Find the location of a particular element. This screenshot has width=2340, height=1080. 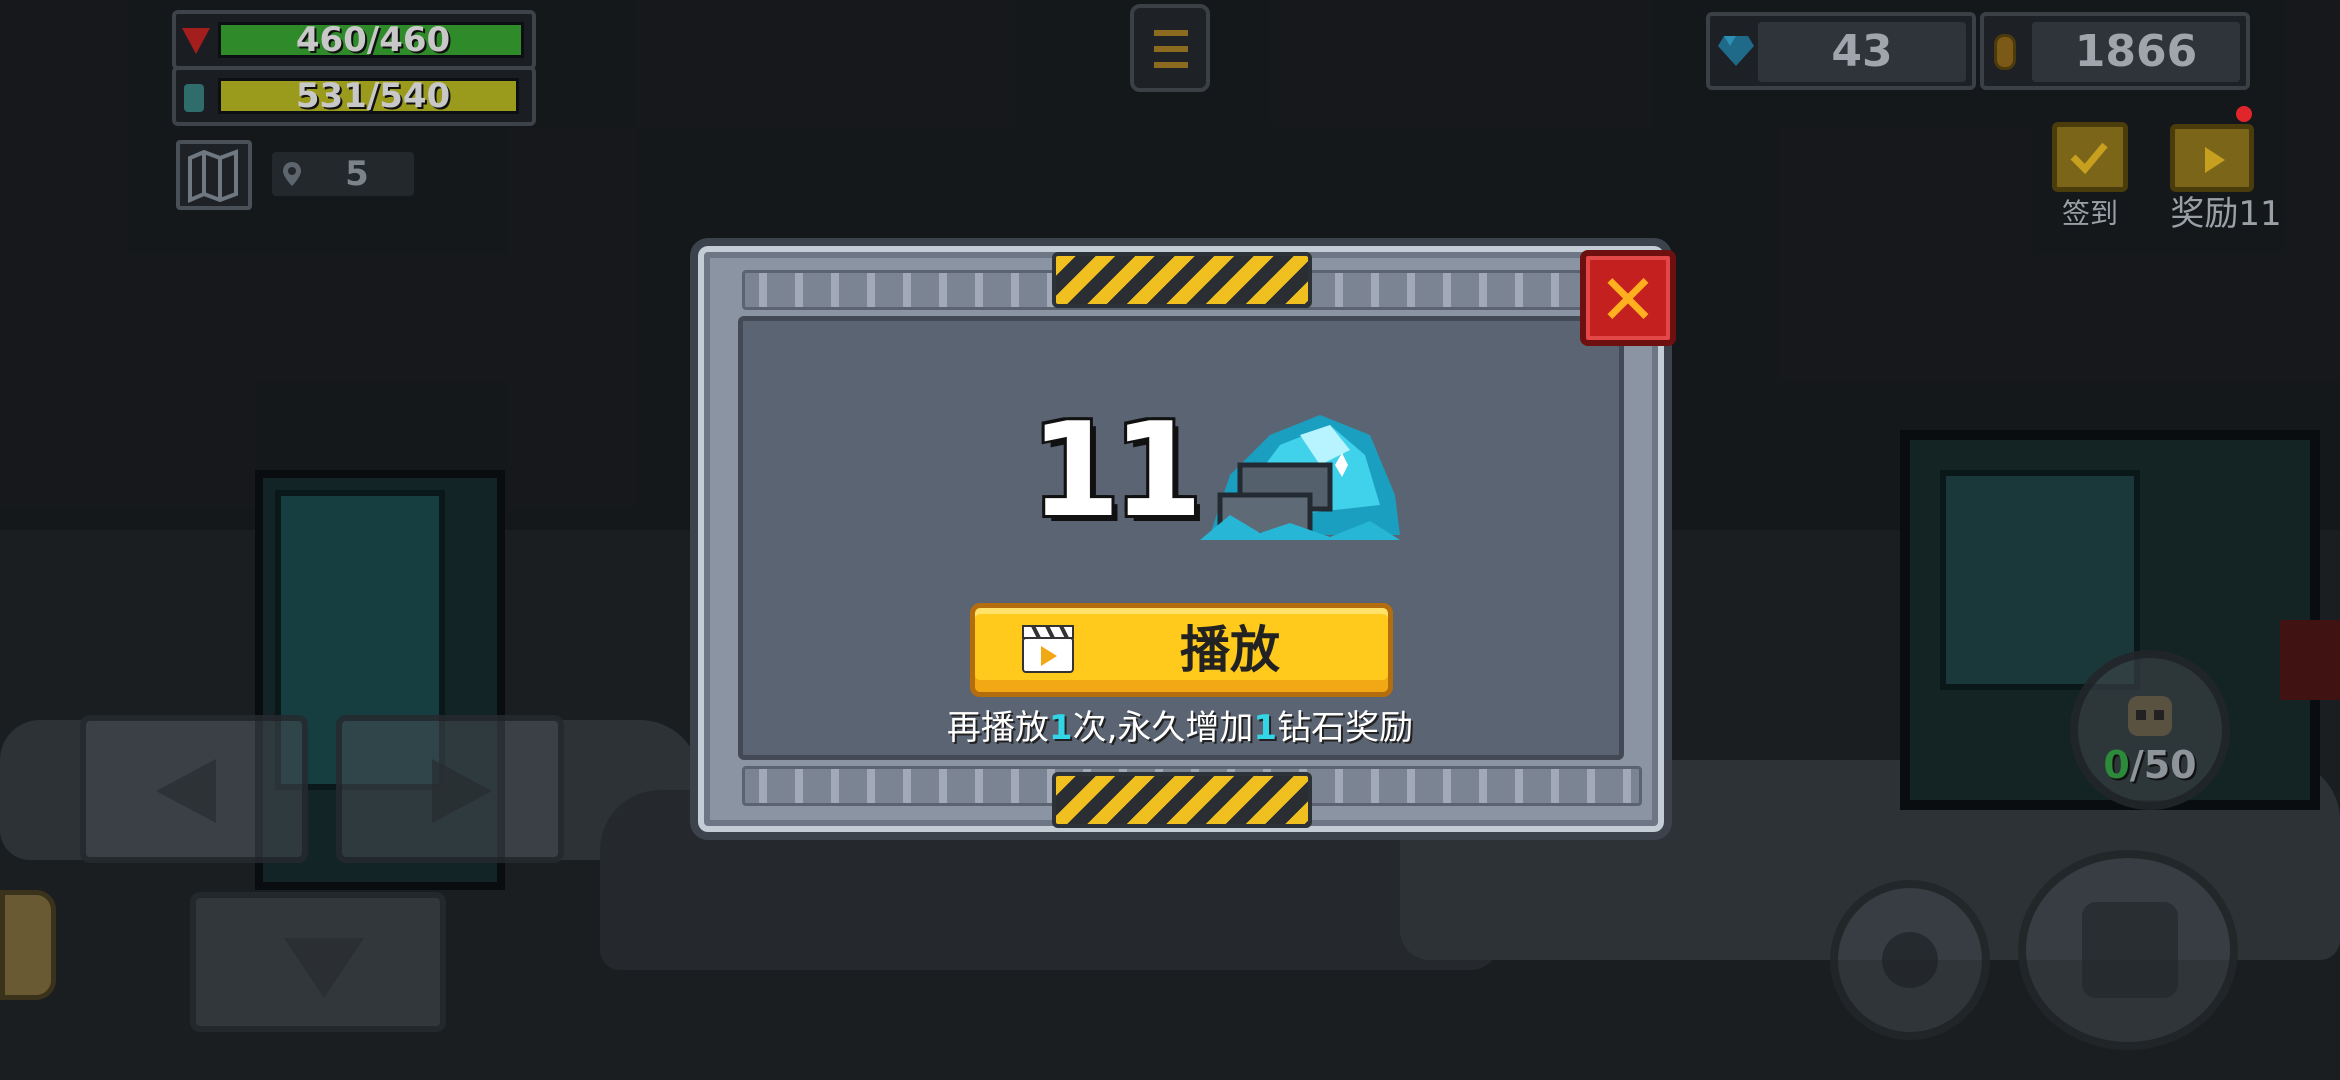

clapperboard-icon is located at coordinates (1048, 649).